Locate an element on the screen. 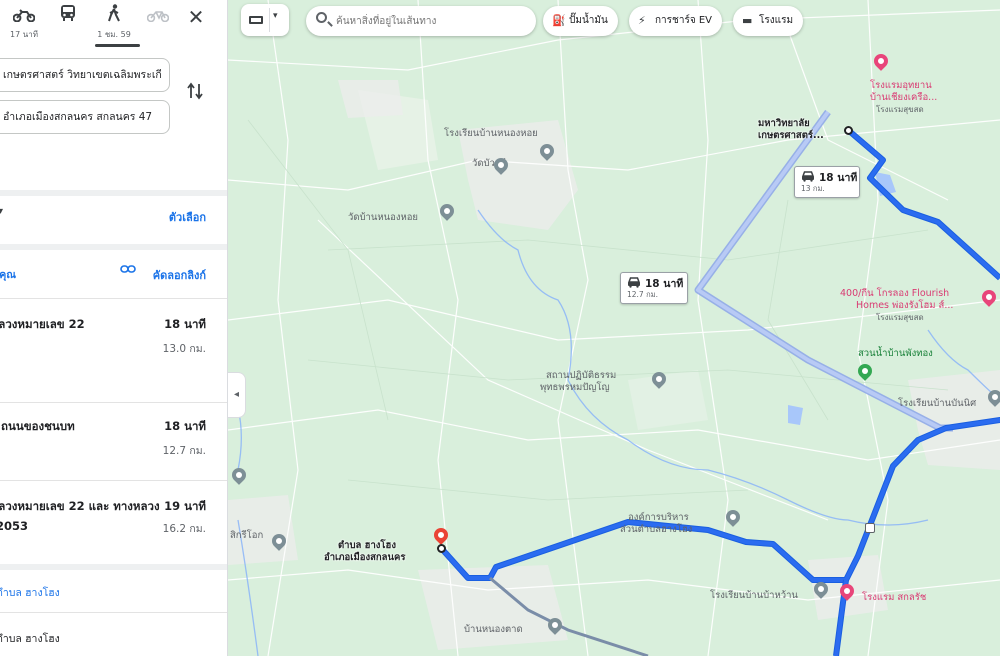 This screenshot has width=1000, height=656. route-option-1: ผ่าน ทางหลวงหมายเลข 22 18 นาที 13.0 กม. is located at coordinates (113, 350).